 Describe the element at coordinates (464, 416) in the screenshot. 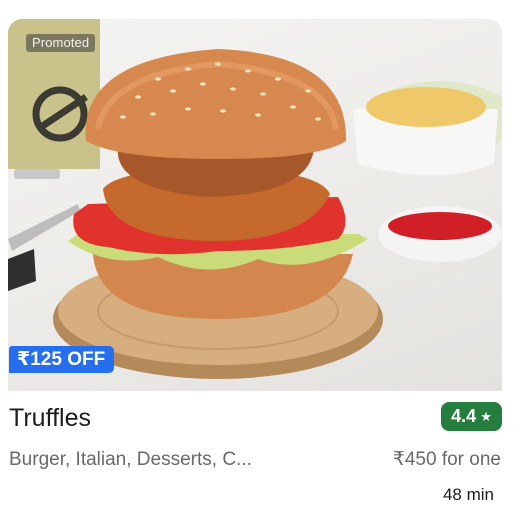

I see `rating-value: 4.4` at that location.